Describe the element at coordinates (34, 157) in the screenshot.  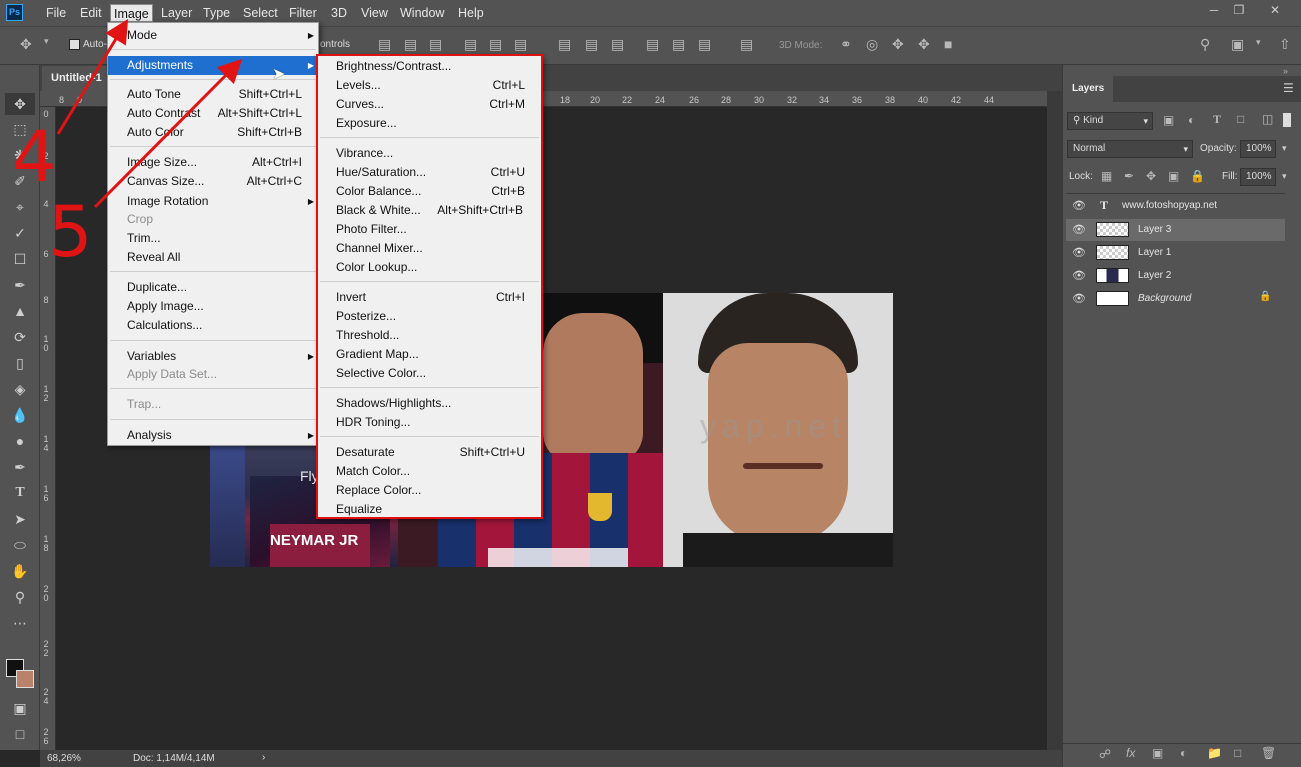
I see `step-4-label: 4` at that location.